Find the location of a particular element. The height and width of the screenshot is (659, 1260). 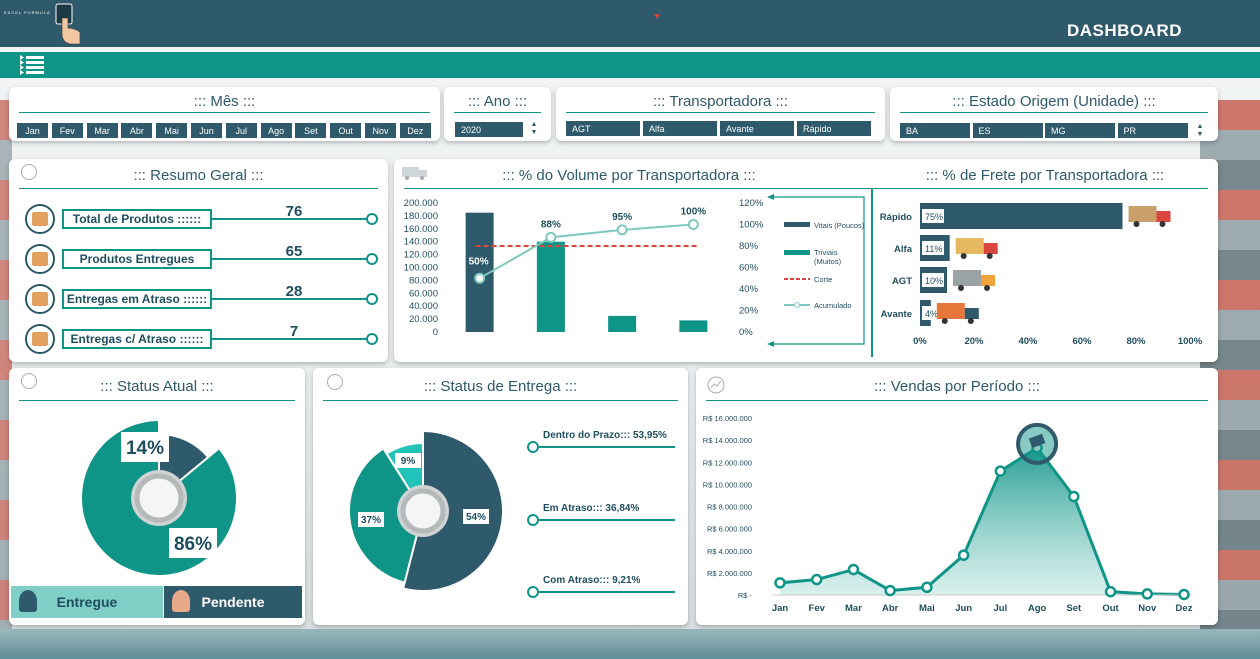

year-button: 2020 is located at coordinates (489, 129).